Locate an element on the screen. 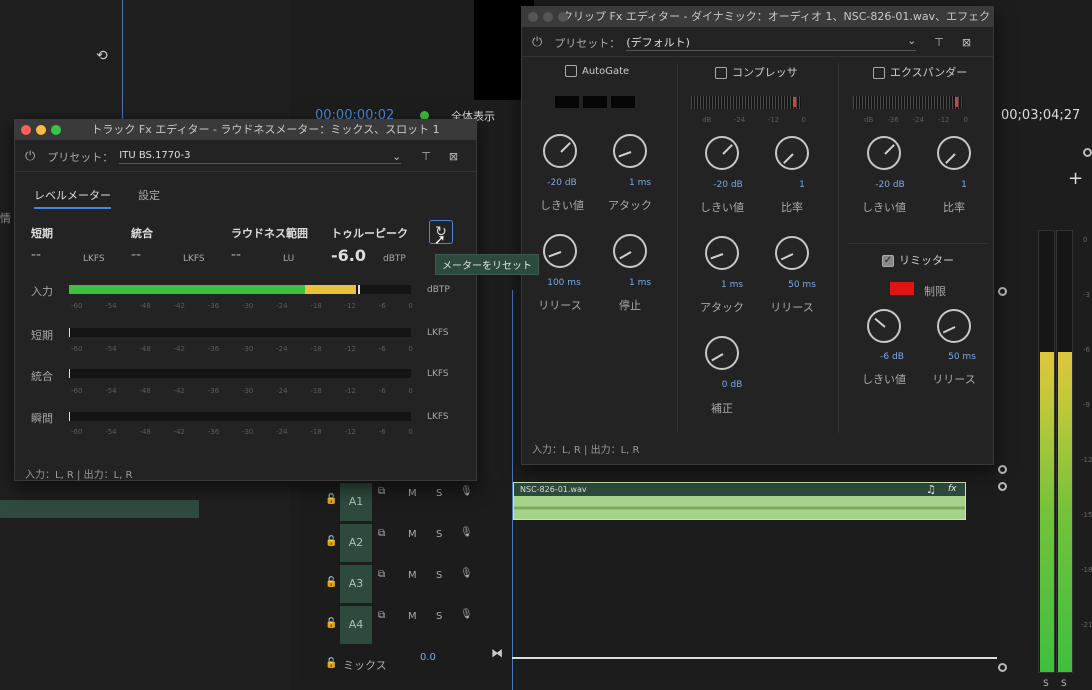 This screenshot has height=690, width=1092. to-end-icon: ⧓ is located at coordinates (497, 653).